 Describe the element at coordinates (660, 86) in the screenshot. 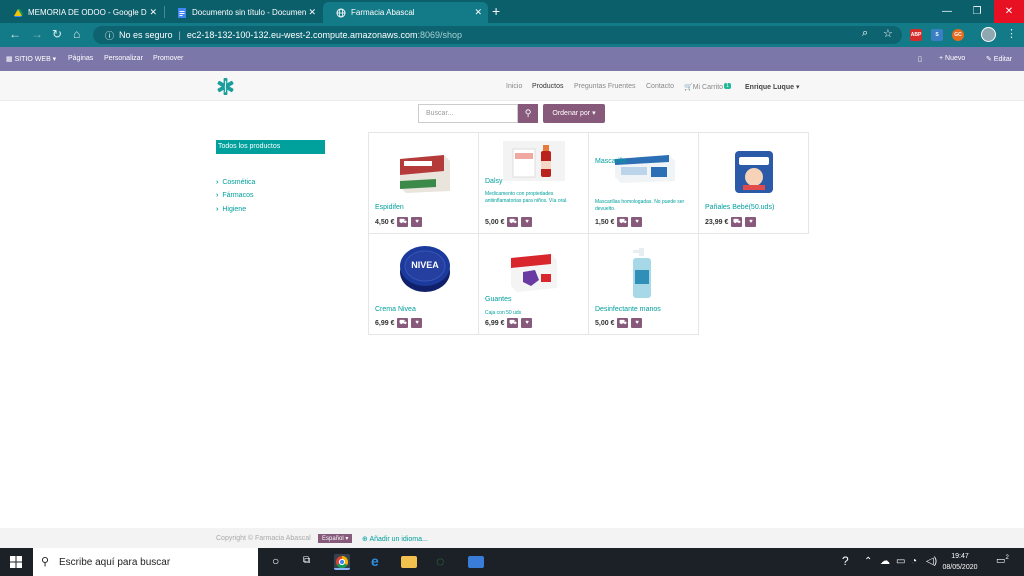

I see `nav-contacto: Contacto` at that location.